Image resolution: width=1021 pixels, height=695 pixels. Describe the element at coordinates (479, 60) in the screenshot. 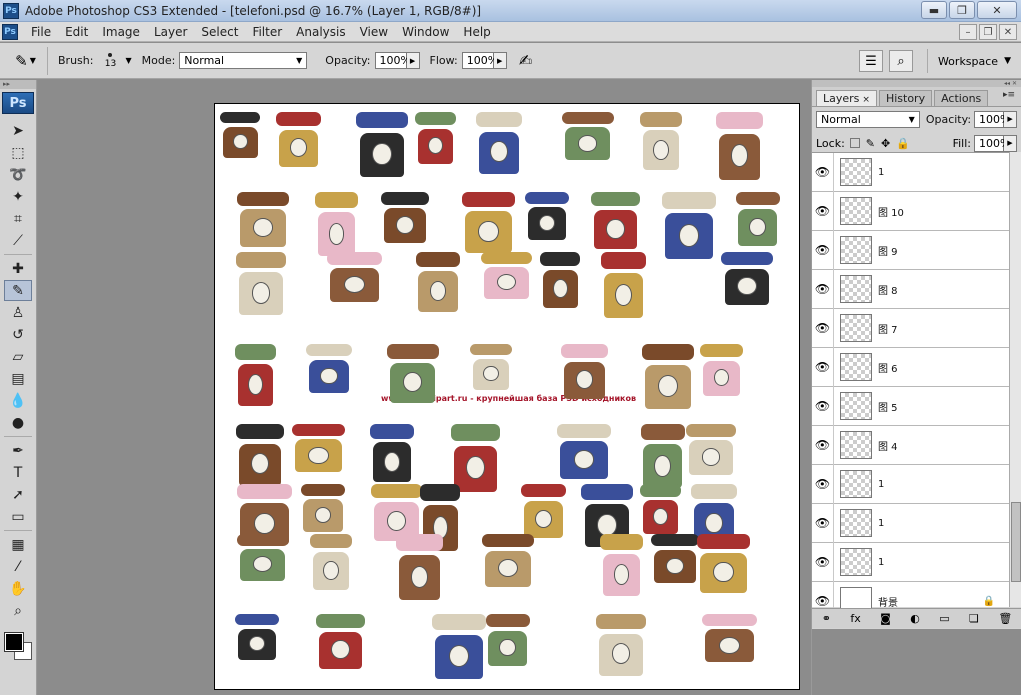

I see `flow-input: 100%` at that location.